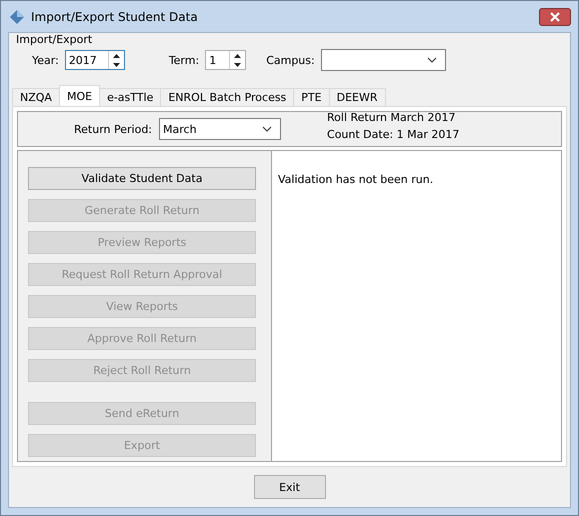 The image size is (579, 516). What do you see at coordinates (45, 60) in the screenshot?
I see `year-label: Year:` at bounding box center [45, 60].